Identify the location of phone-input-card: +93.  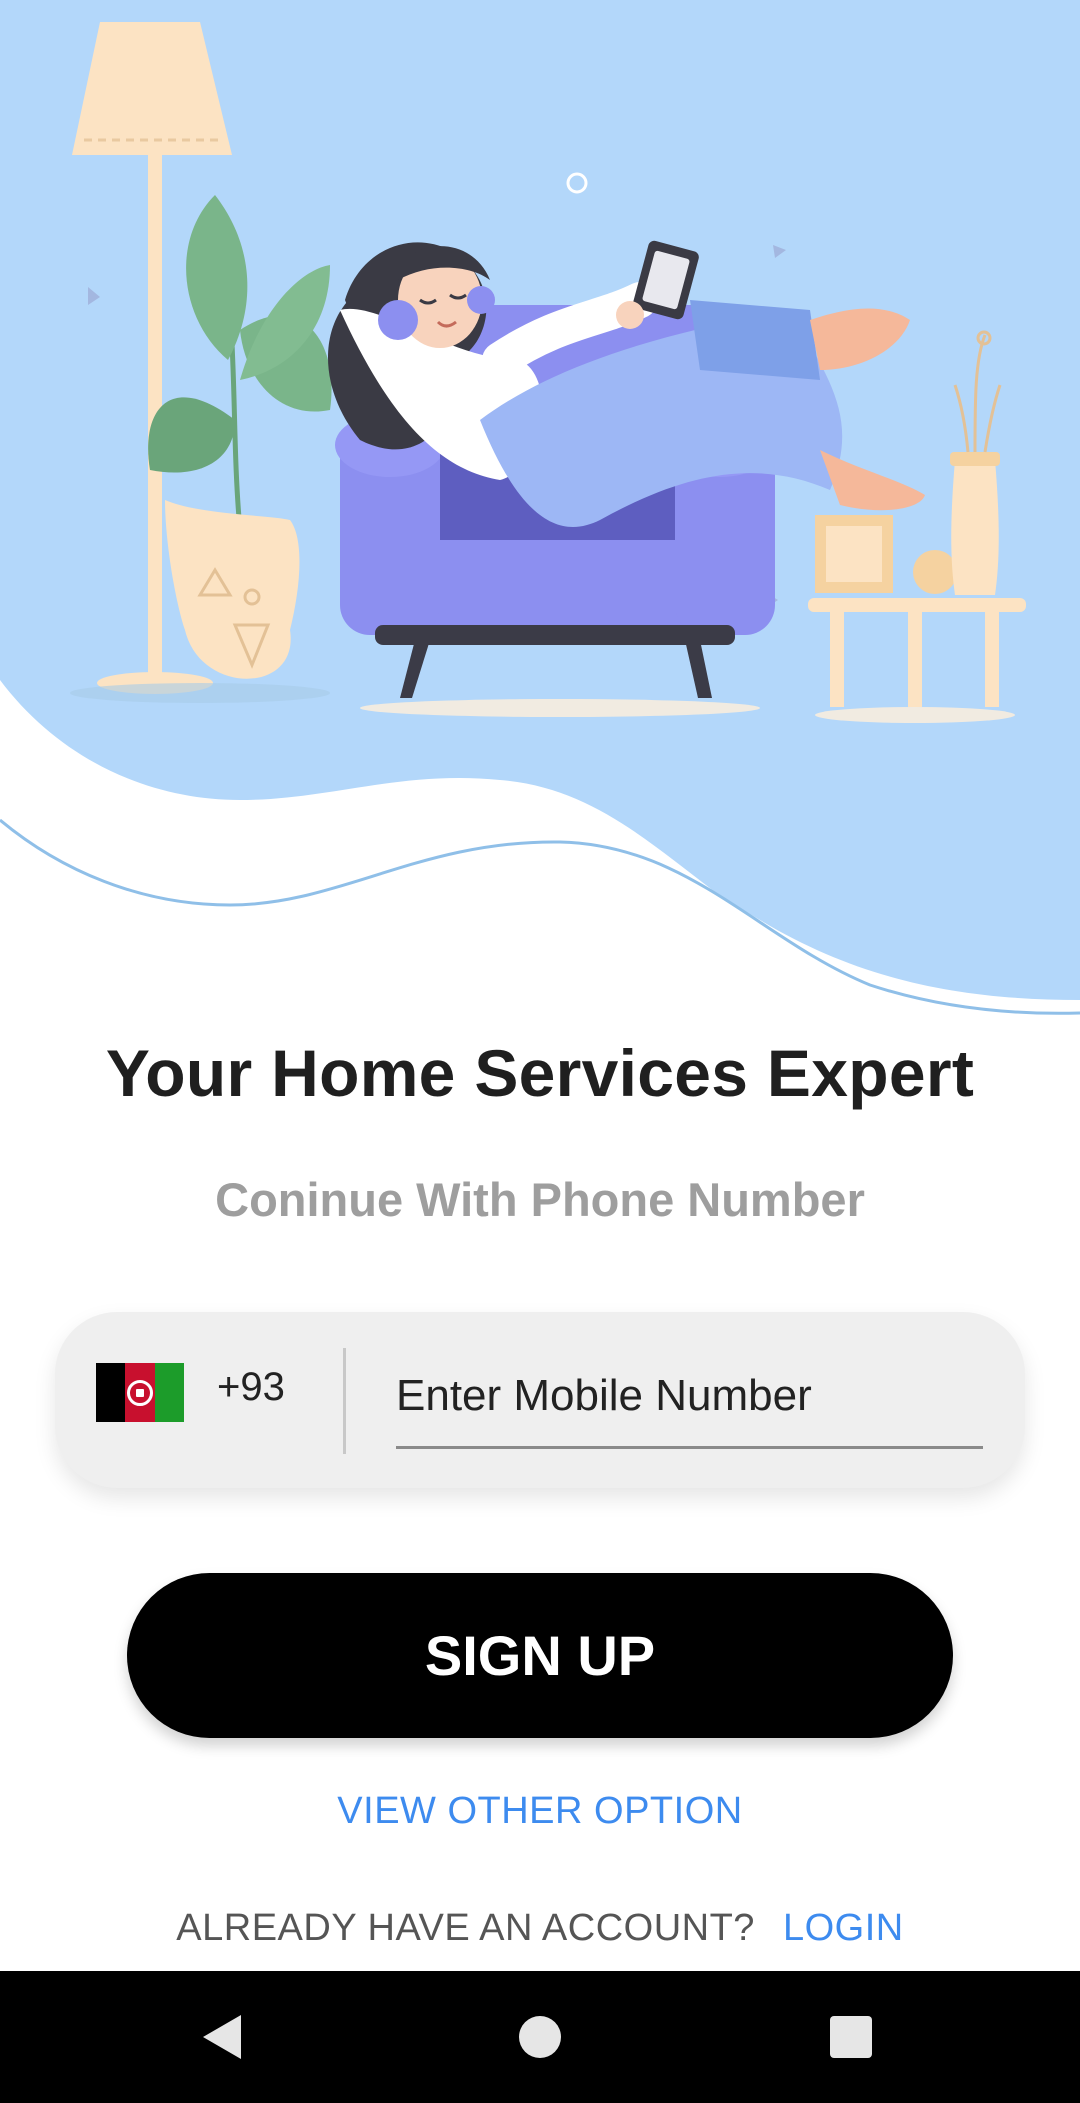
(540, 1400).